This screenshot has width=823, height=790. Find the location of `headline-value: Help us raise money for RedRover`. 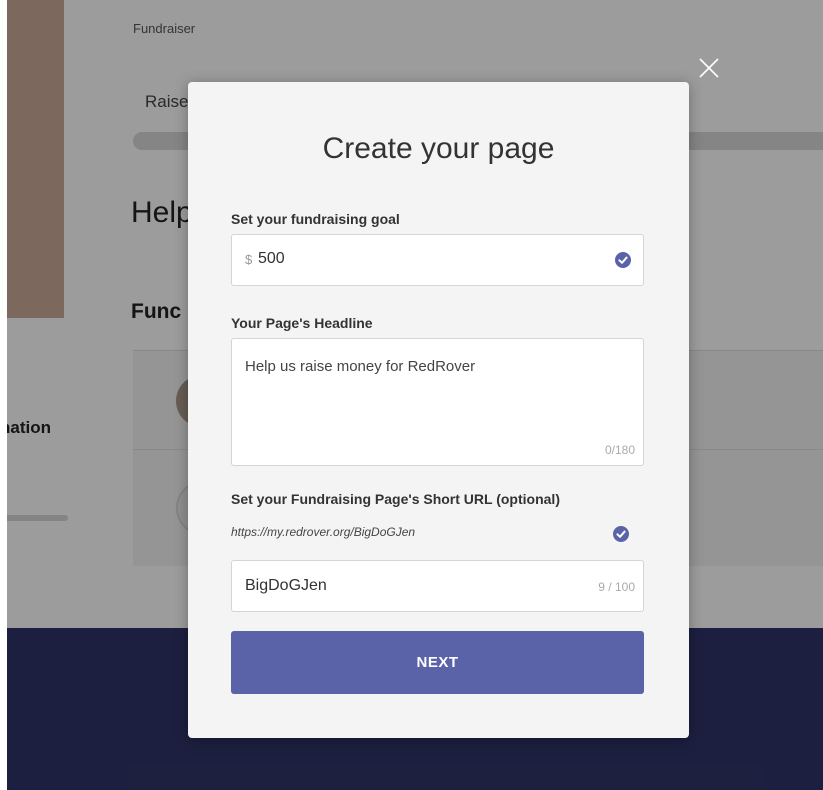

headline-value: Help us raise money for RedRover is located at coordinates (360, 366).